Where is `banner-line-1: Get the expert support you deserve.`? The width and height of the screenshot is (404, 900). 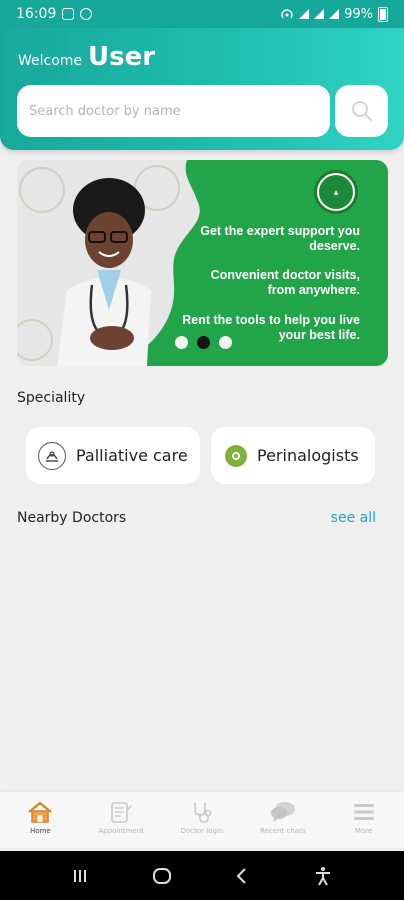
banner-line-1: Get the expert support you deserve. is located at coordinates (280, 238).